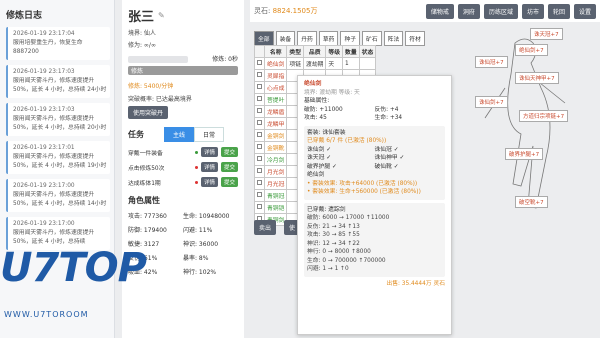  Describe the element at coordinates (145, 153) in the screenshot. I see `task-text: 穿戴一件装备` at that location.